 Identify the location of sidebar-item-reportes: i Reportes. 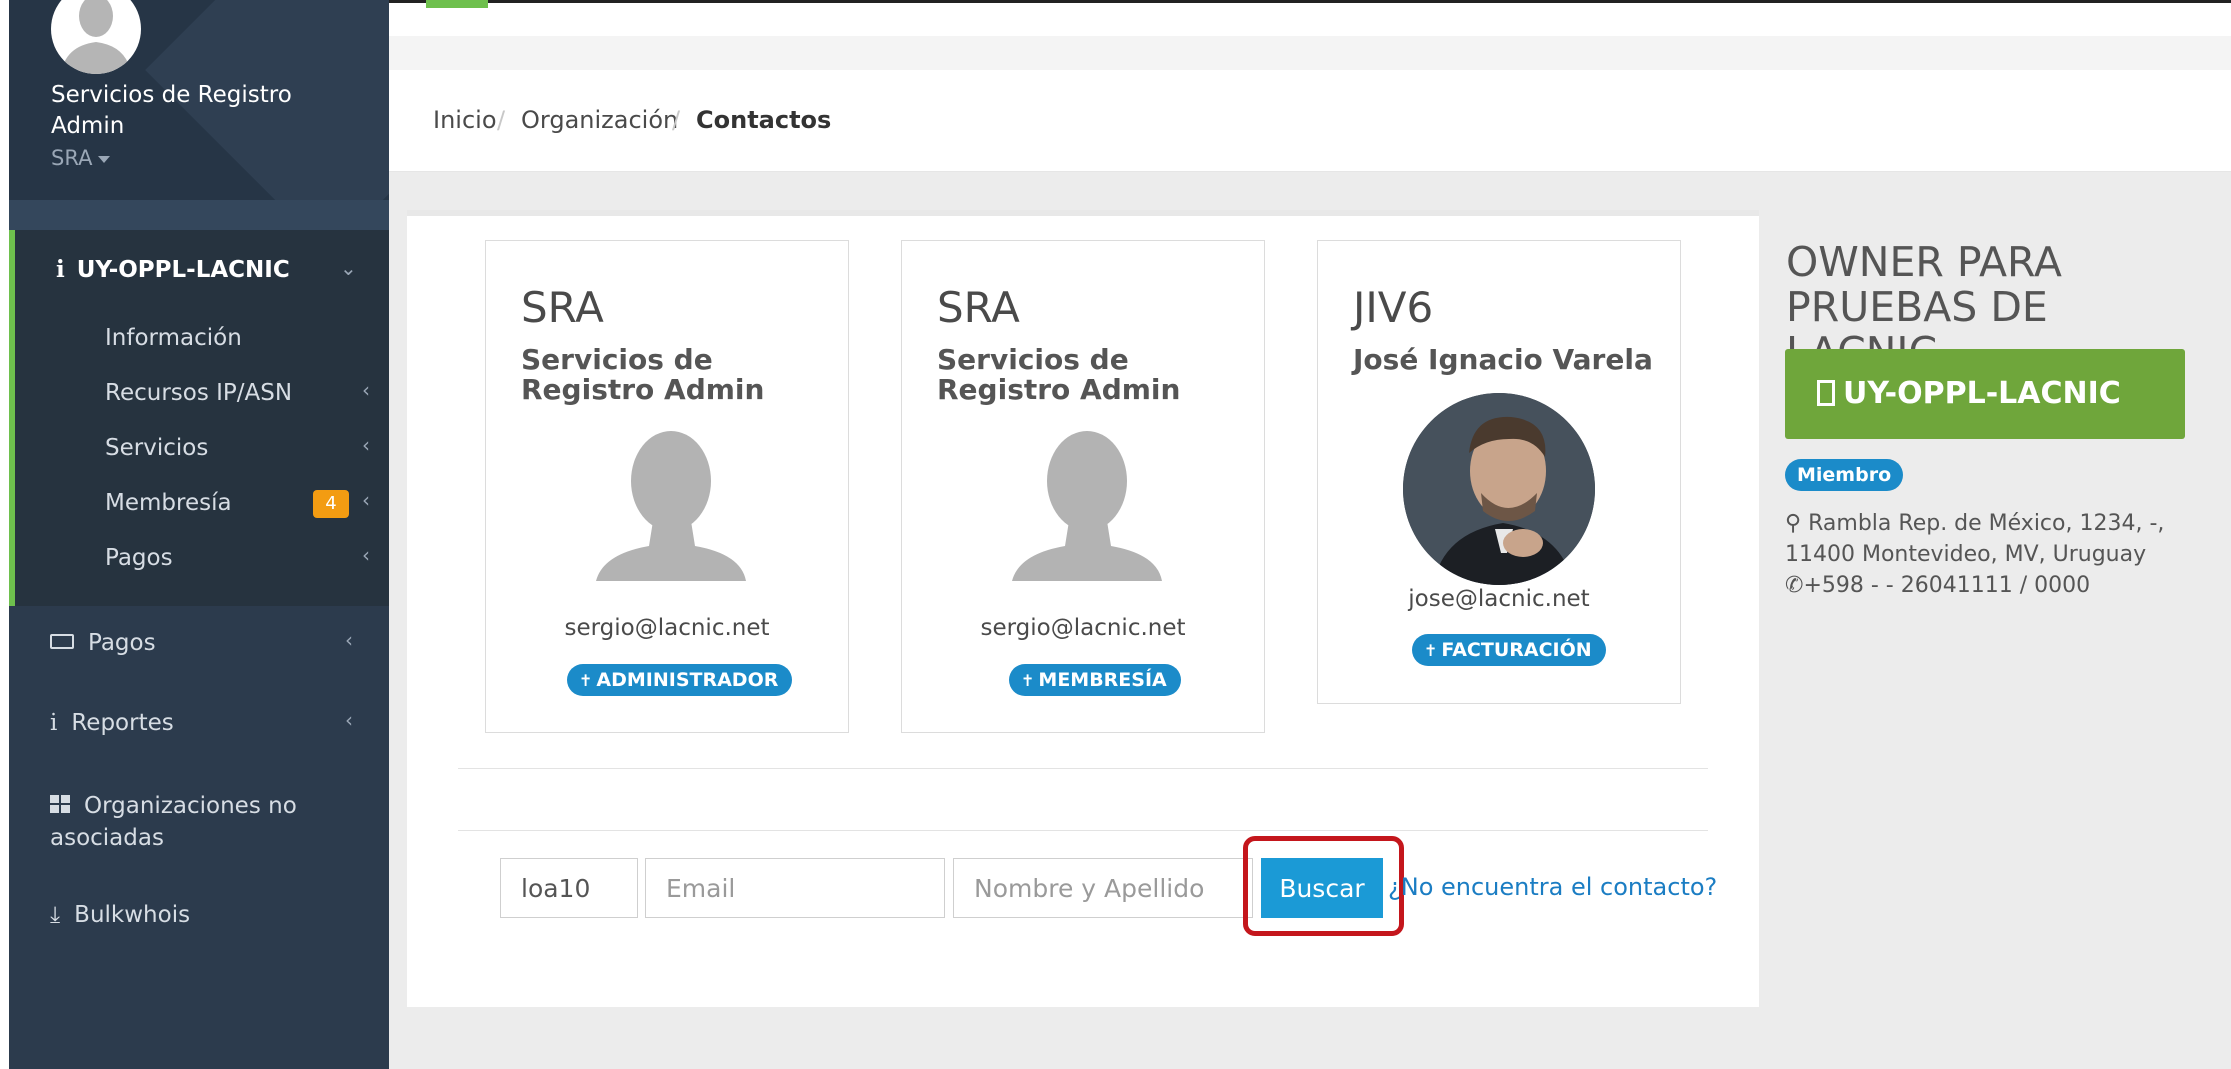
(112, 723).